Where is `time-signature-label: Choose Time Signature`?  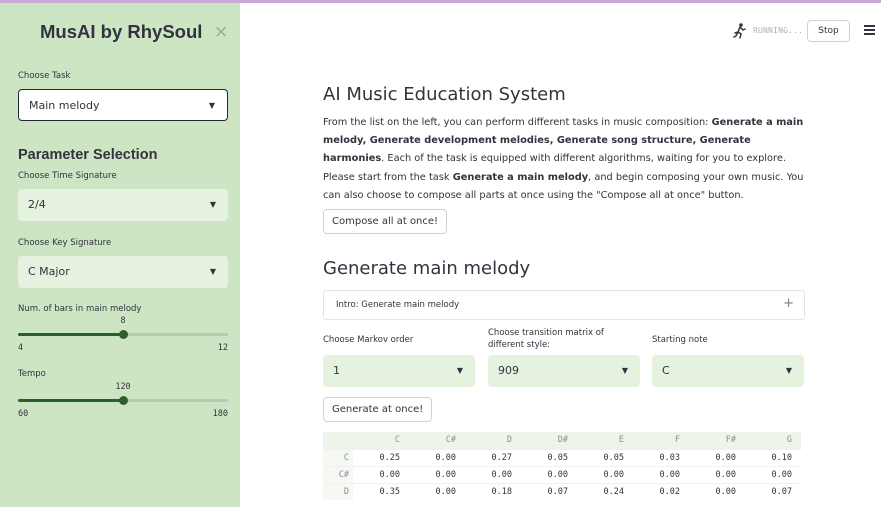 time-signature-label: Choose Time Signature is located at coordinates (67, 176).